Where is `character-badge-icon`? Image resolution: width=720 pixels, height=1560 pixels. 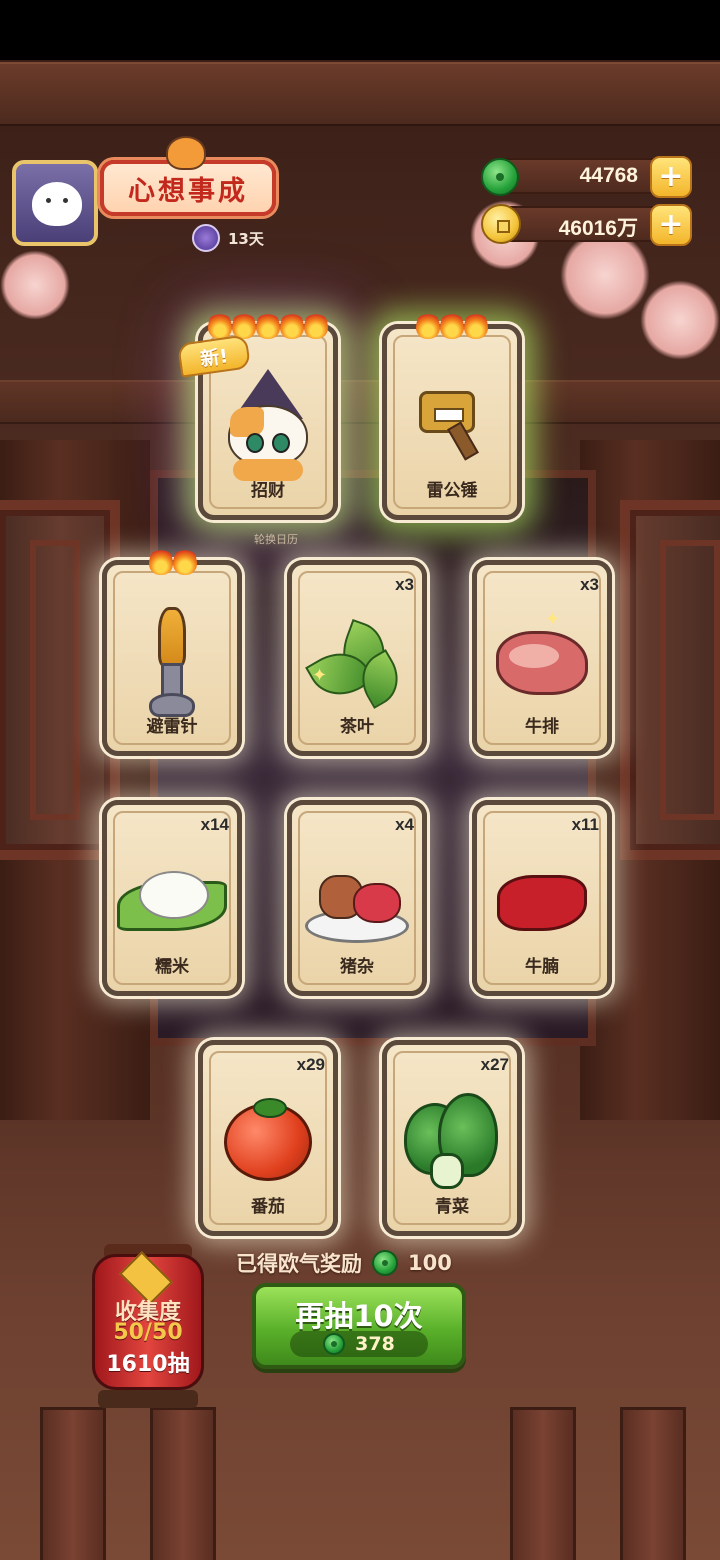
character-badge-icon is located at coordinates (206, 238).